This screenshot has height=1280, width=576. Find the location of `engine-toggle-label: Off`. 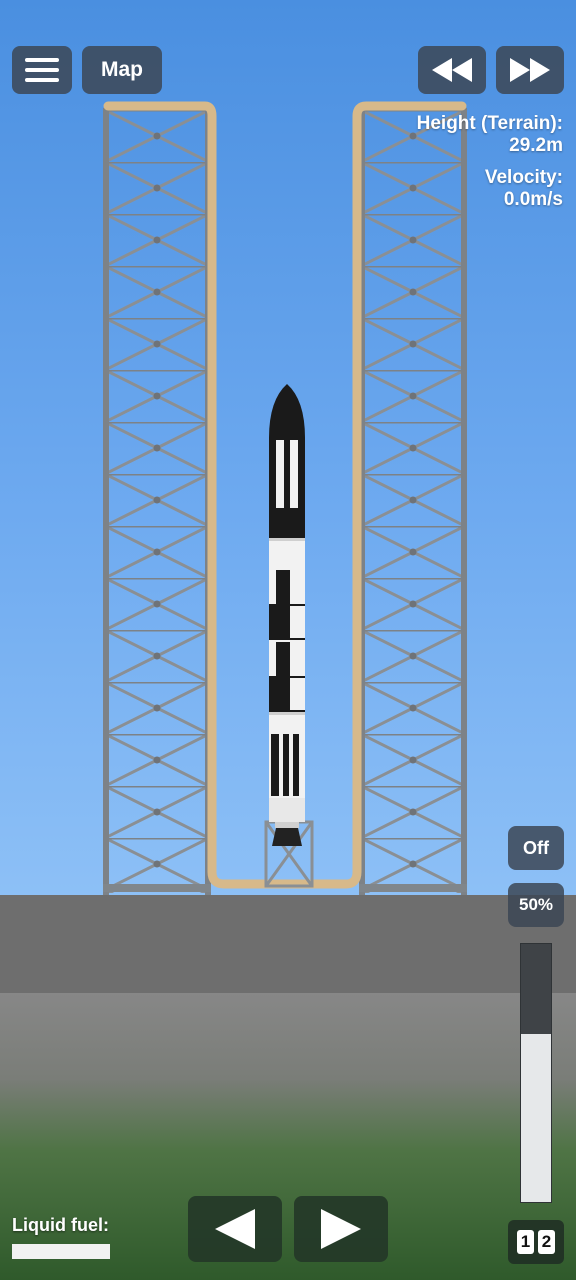

engine-toggle-label: Off is located at coordinates (536, 847).